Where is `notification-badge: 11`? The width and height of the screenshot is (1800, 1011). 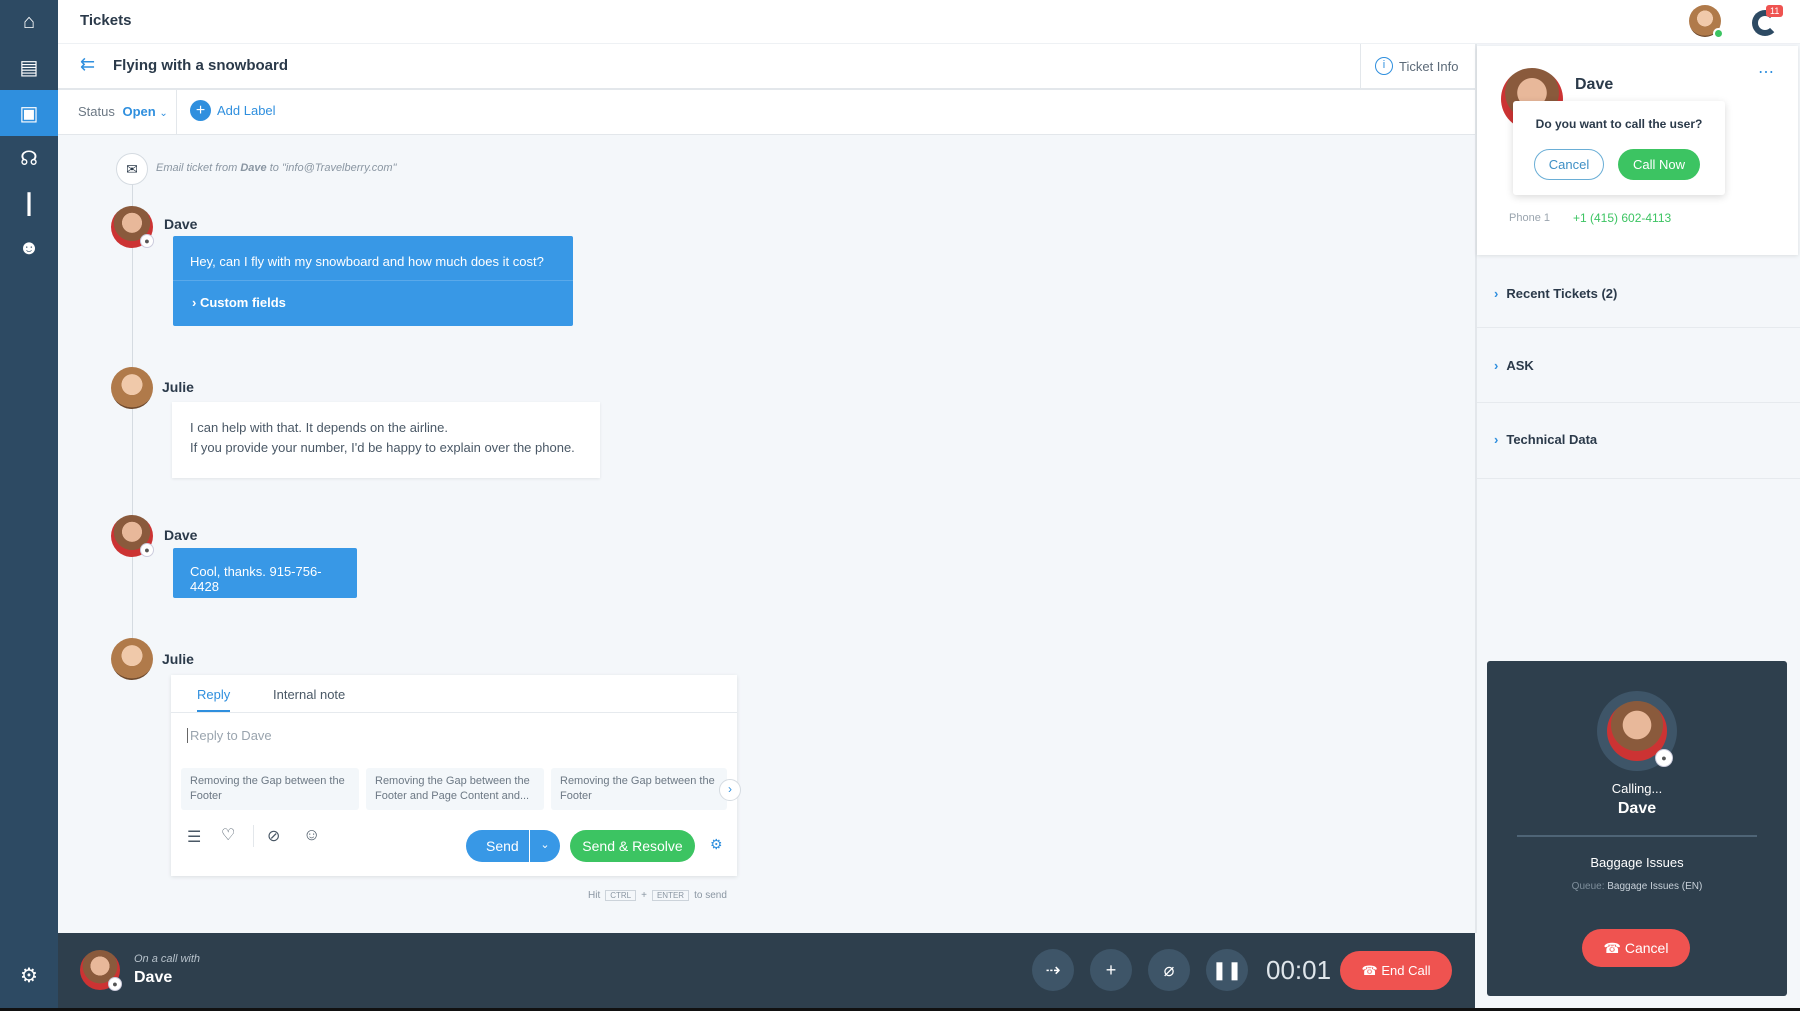
notification-badge: 11 is located at coordinates (1775, 11).